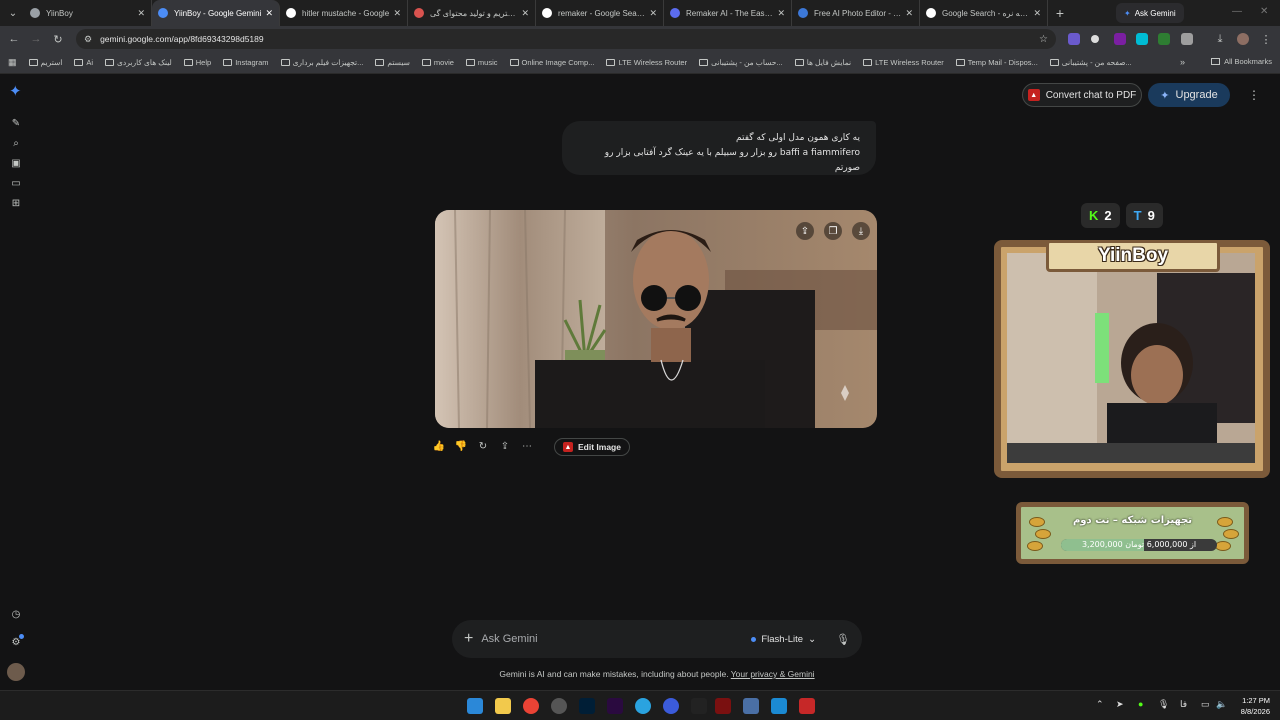 Image resolution: width=1280 pixels, height=720 pixels. I want to click on bookmark-item: Instagram, so click(246, 62).